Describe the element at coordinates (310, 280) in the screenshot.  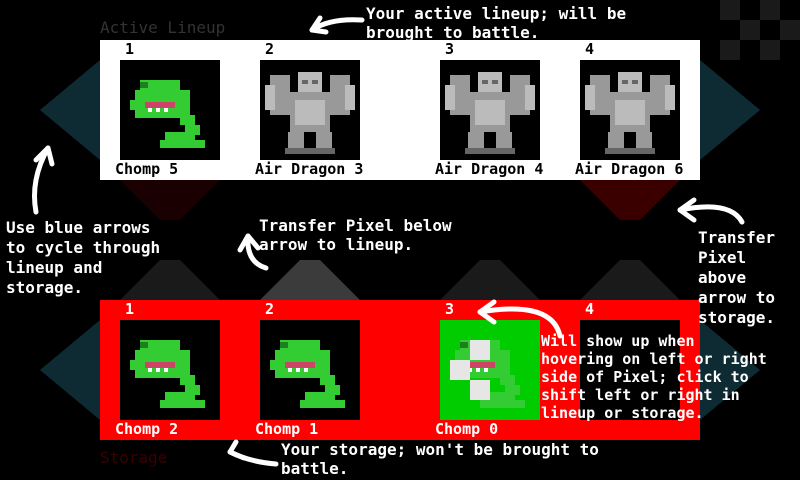
I see `transfer-to-lineup-arrow` at that location.